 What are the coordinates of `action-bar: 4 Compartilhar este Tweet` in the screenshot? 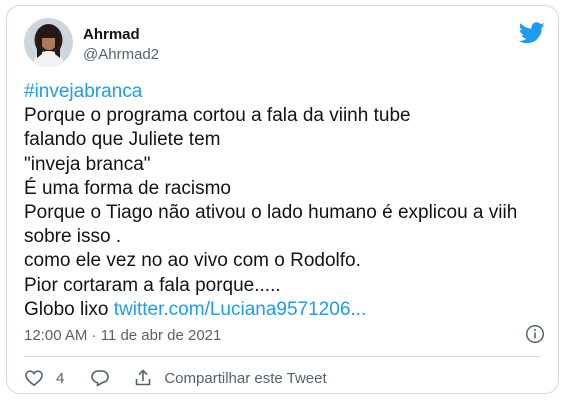 It's located at (175, 378).